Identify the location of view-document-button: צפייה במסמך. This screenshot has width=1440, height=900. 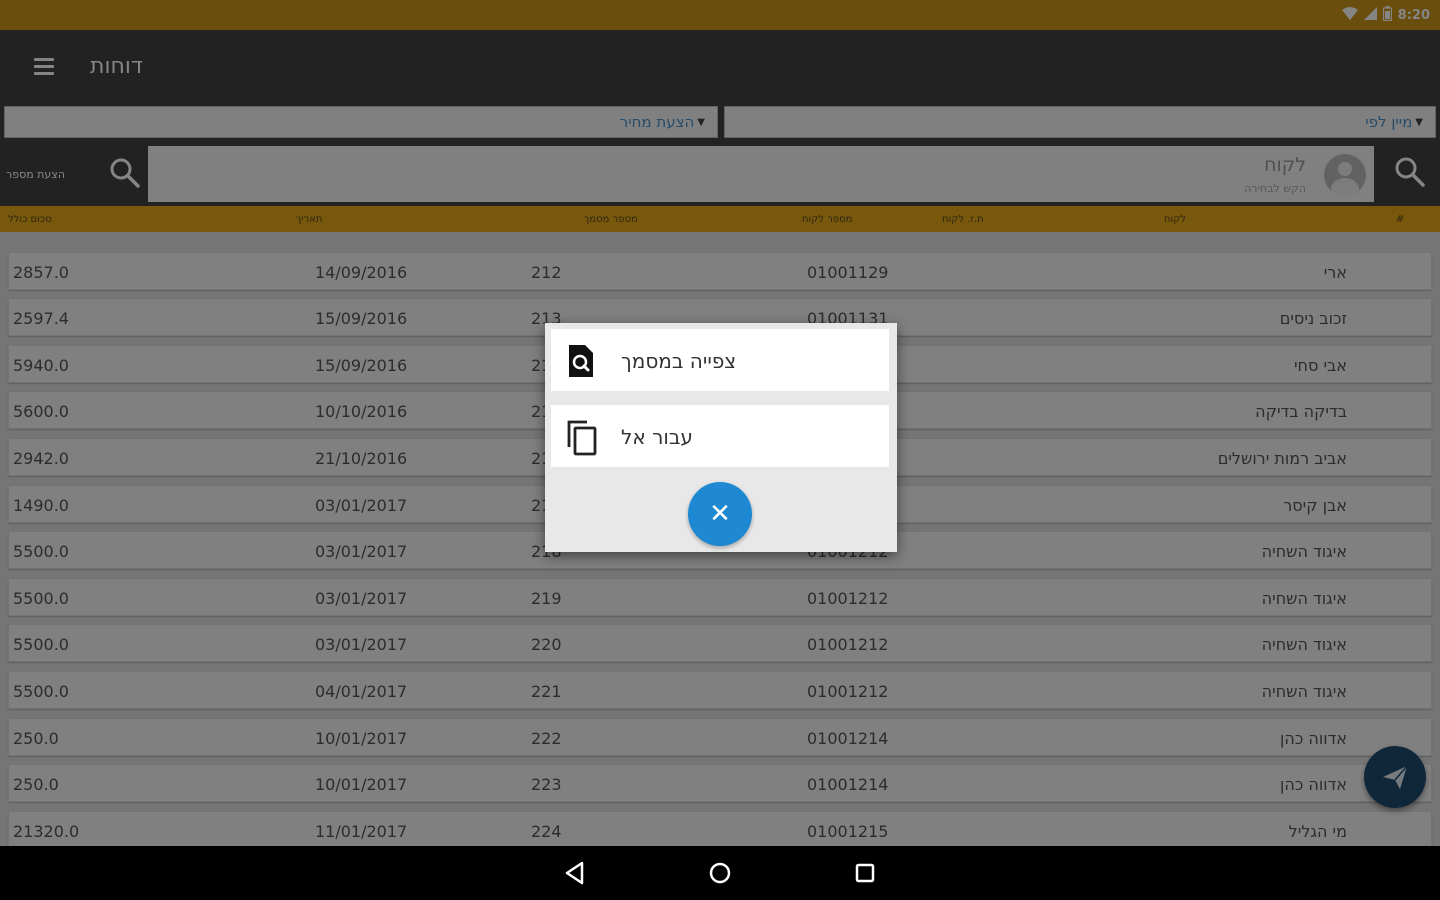
(720, 360).